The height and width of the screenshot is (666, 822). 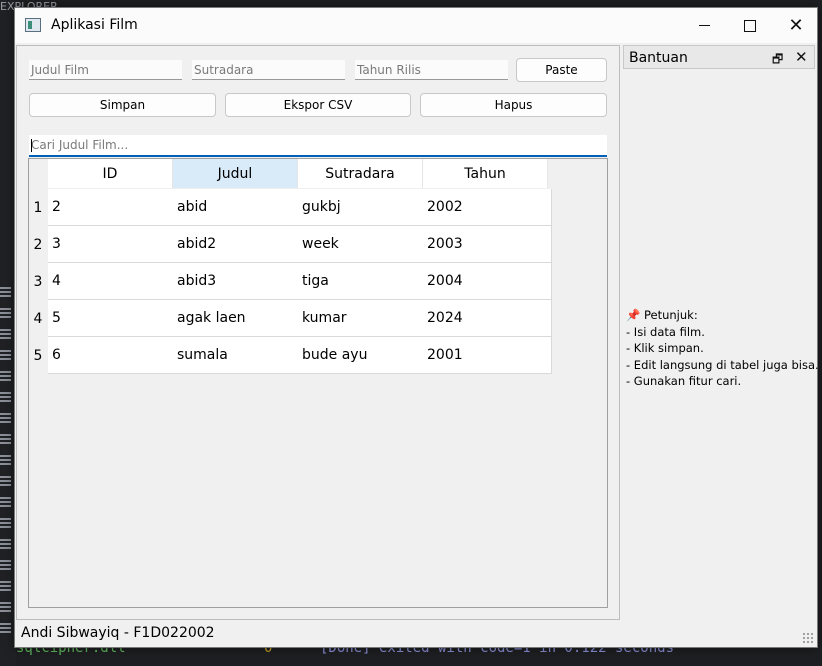 I want to click on help-heading: Petunjuk:, so click(x=670, y=315).